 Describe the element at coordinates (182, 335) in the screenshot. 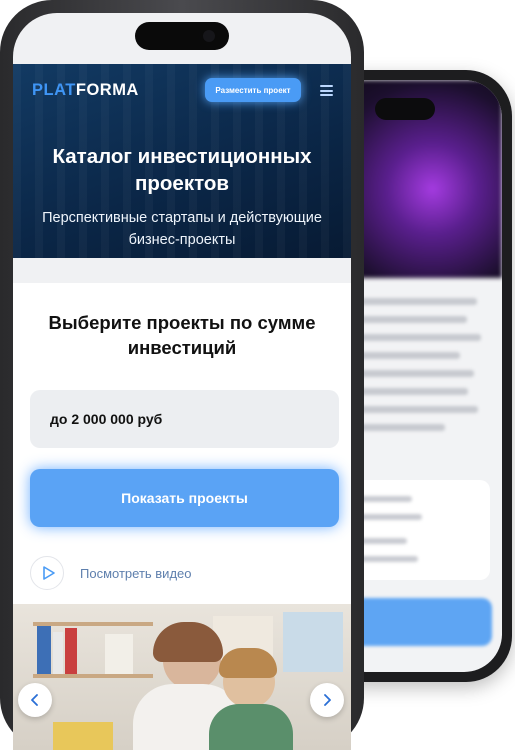

I see `filter-title: Выберите проекты по сумме инвестиций` at that location.